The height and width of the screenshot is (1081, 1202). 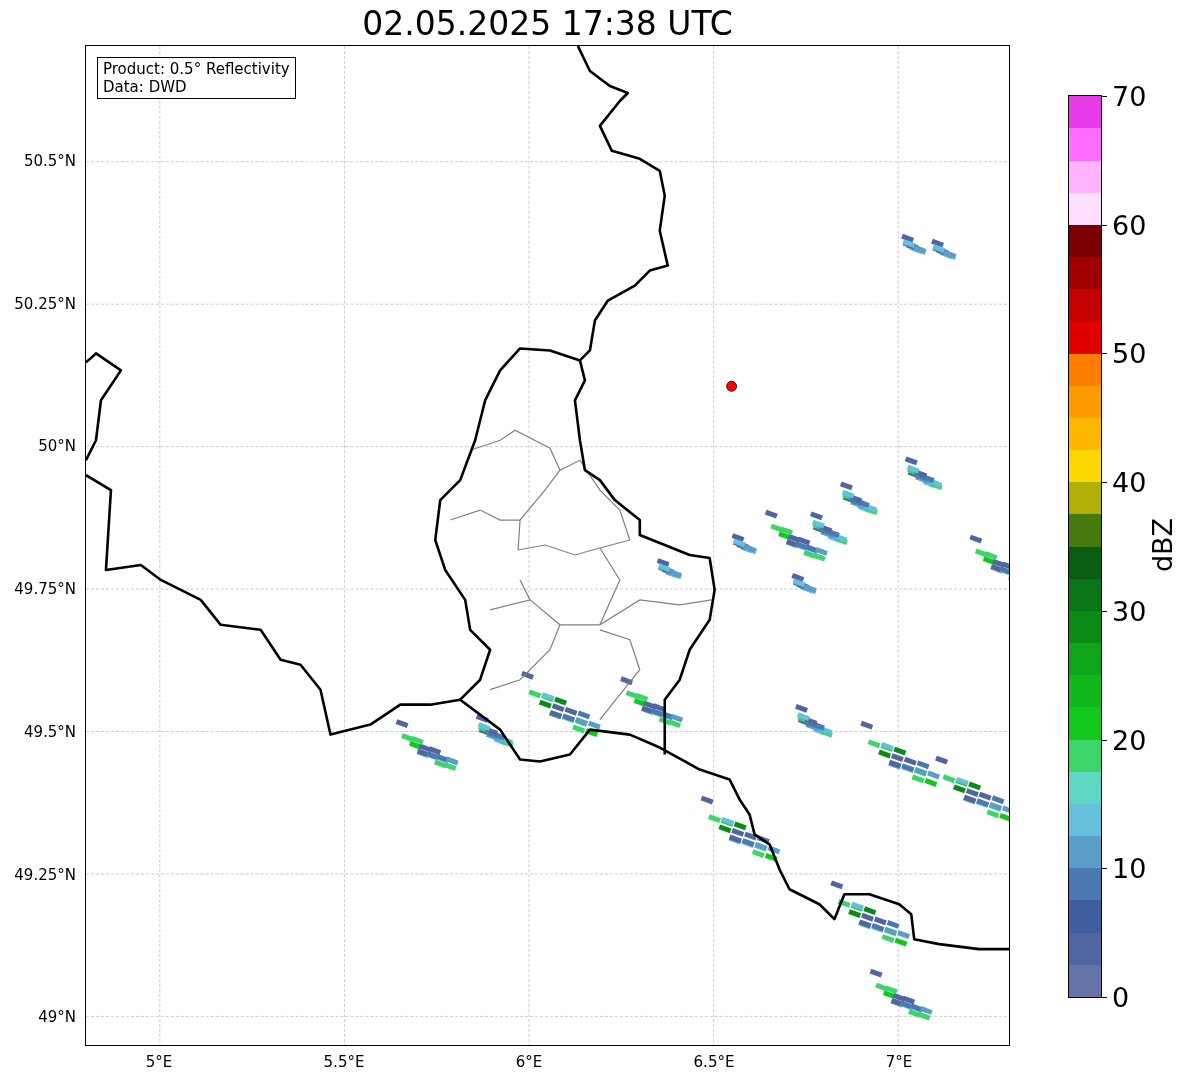 What do you see at coordinates (1121, 997) in the screenshot?
I see `colorbar-tick-label: 0` at bounding box center [1121, 997].